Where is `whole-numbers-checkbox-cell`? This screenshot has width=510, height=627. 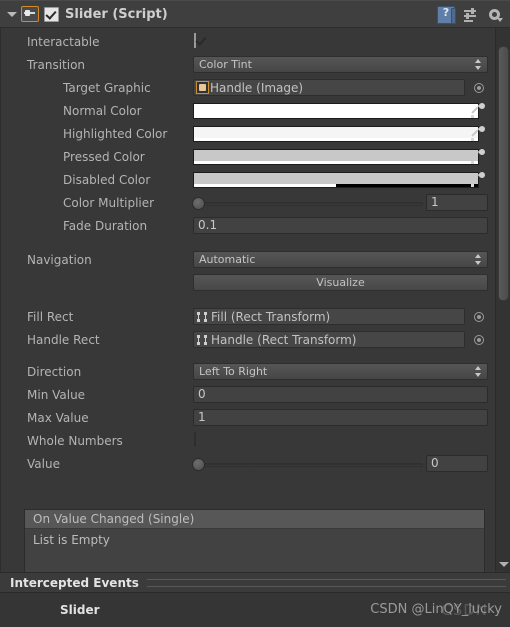
whole-numbers-checkbox-cell is located at coordinates (195, 439).